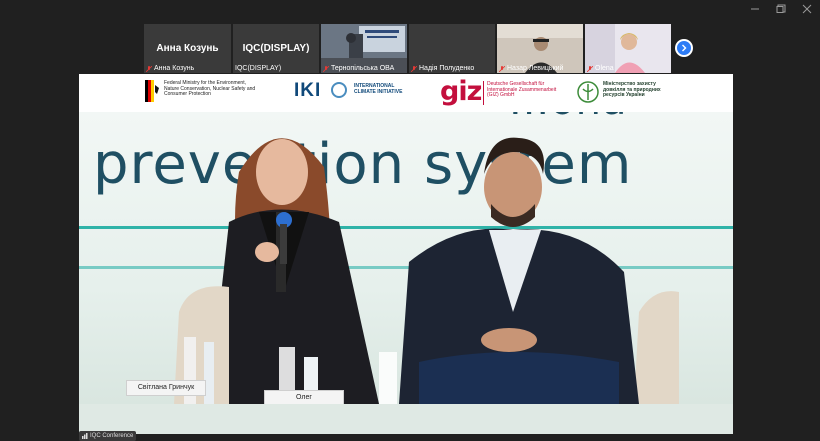 The height and width of the screenshot is (441, 820). Describe the element at coordinates (152, 91) in the screenshot. I see `german-eagle-icon` at that location.